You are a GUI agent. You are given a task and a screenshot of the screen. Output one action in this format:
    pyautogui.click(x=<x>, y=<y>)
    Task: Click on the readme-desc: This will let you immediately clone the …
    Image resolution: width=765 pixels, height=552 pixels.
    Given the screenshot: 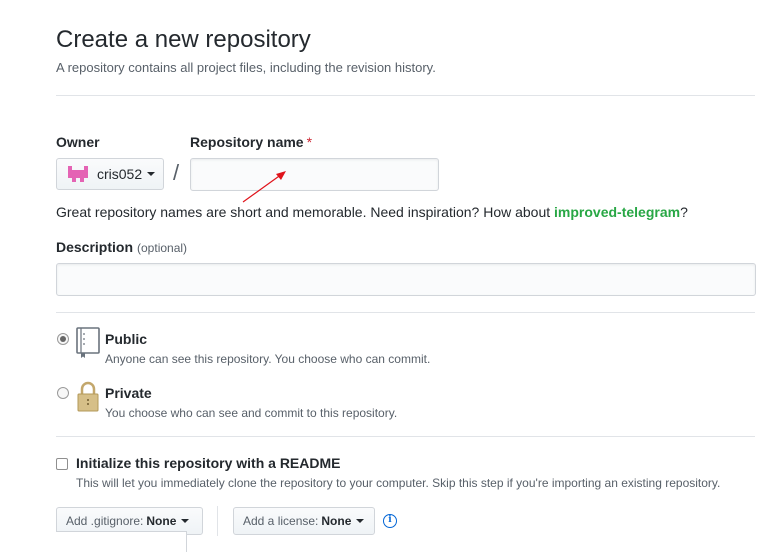 What is the action you would take?
    pyautogui.click(x=398, y=483)
    